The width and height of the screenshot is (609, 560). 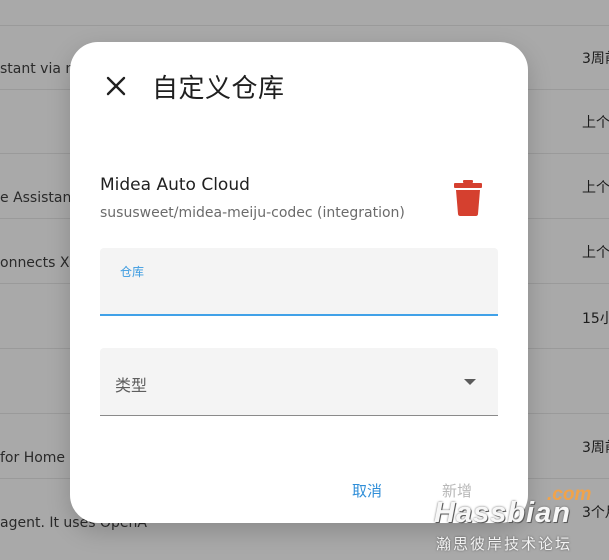 I want to click on close-button, so click(x=116, y=86).